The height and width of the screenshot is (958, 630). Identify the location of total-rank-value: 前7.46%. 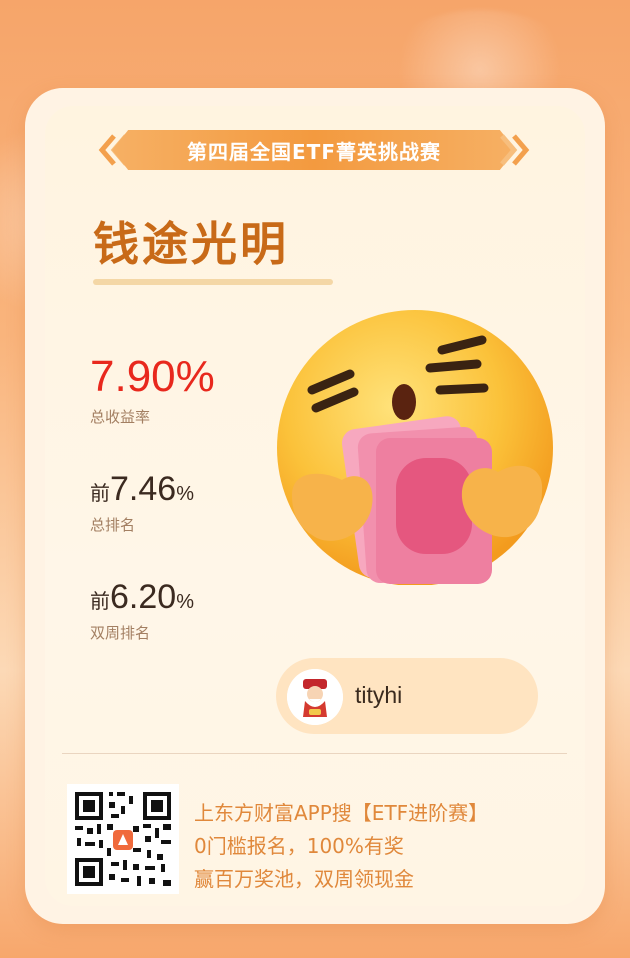
(142, 489).